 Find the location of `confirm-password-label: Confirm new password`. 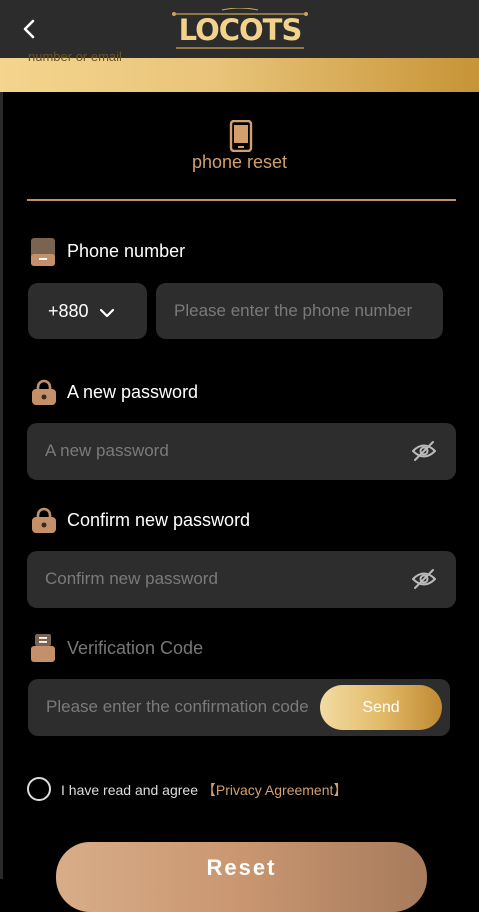

confirm-password-label: Confirm new password is located at coordinates (159, 520).